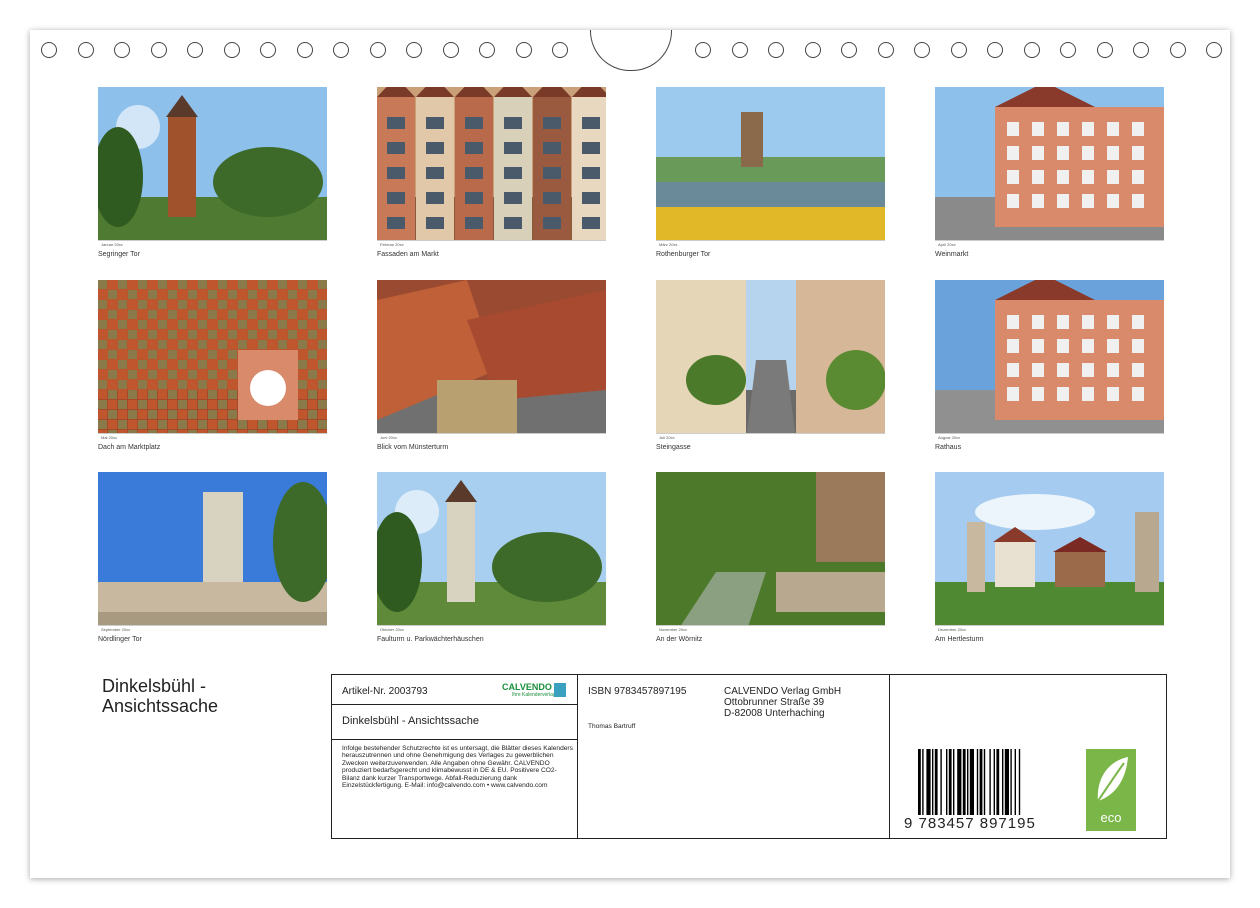 Image resolution: width=1260 pixels, height=908 pixels. What do you see at coordinates (491, 360) in the screenshot?
I see `month-photo: Juni 20xx` at bounding box center [491, 360].